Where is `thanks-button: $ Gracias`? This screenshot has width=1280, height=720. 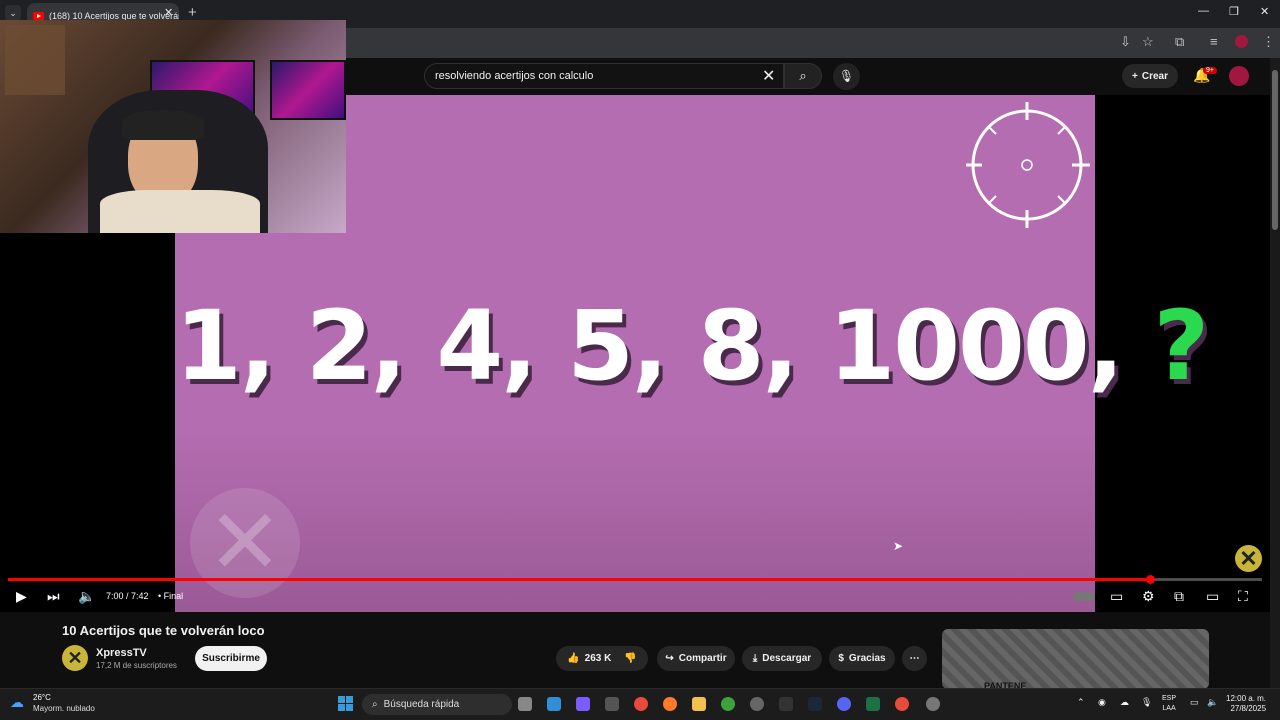
thanks-button: $ Gracias is located at coordinates (862, 658).